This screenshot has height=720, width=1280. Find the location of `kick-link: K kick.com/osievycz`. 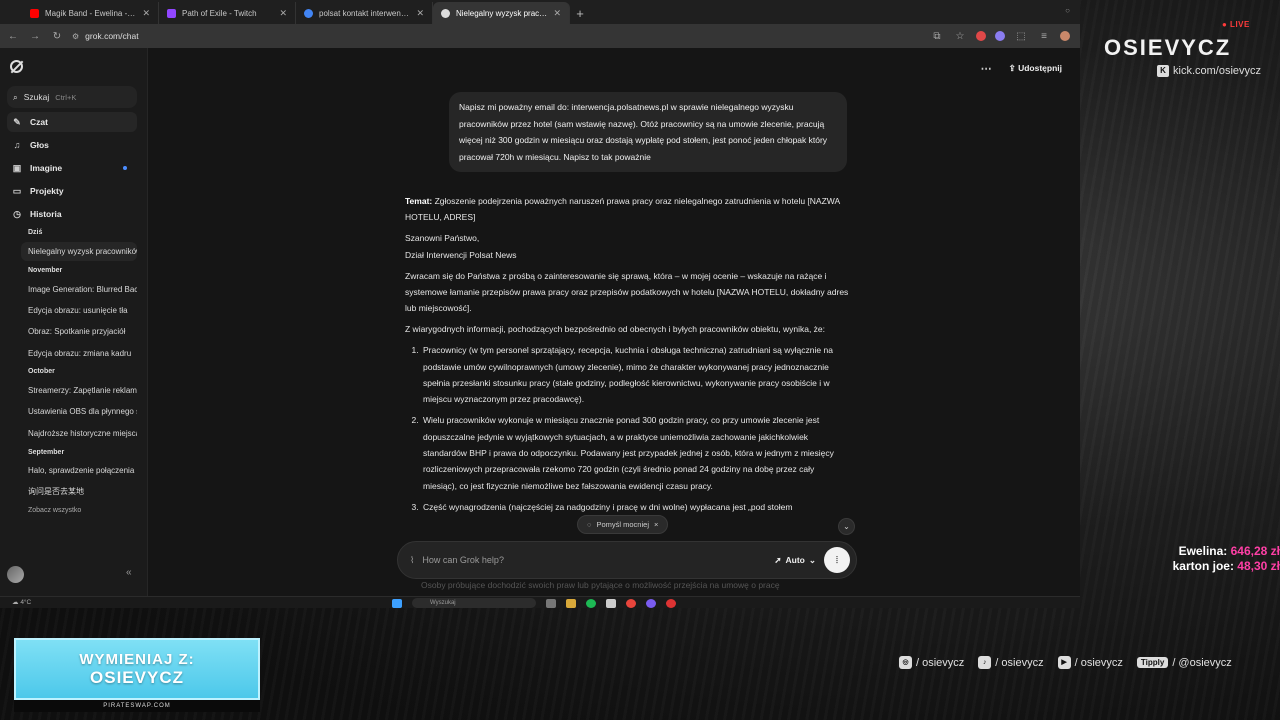

kick-link: K kick.com/osievycz is located at coordinates (1209, 71).